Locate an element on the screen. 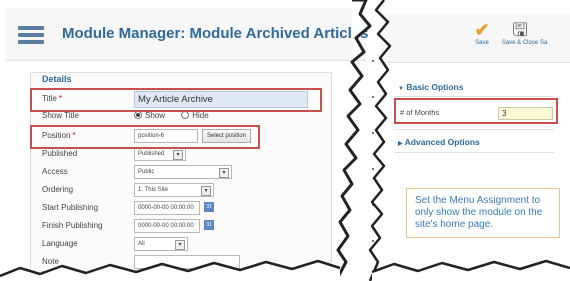 The width and height of the screenshot is (570, 281). ordering-label: Ordering is located at coordinates (58, 189).